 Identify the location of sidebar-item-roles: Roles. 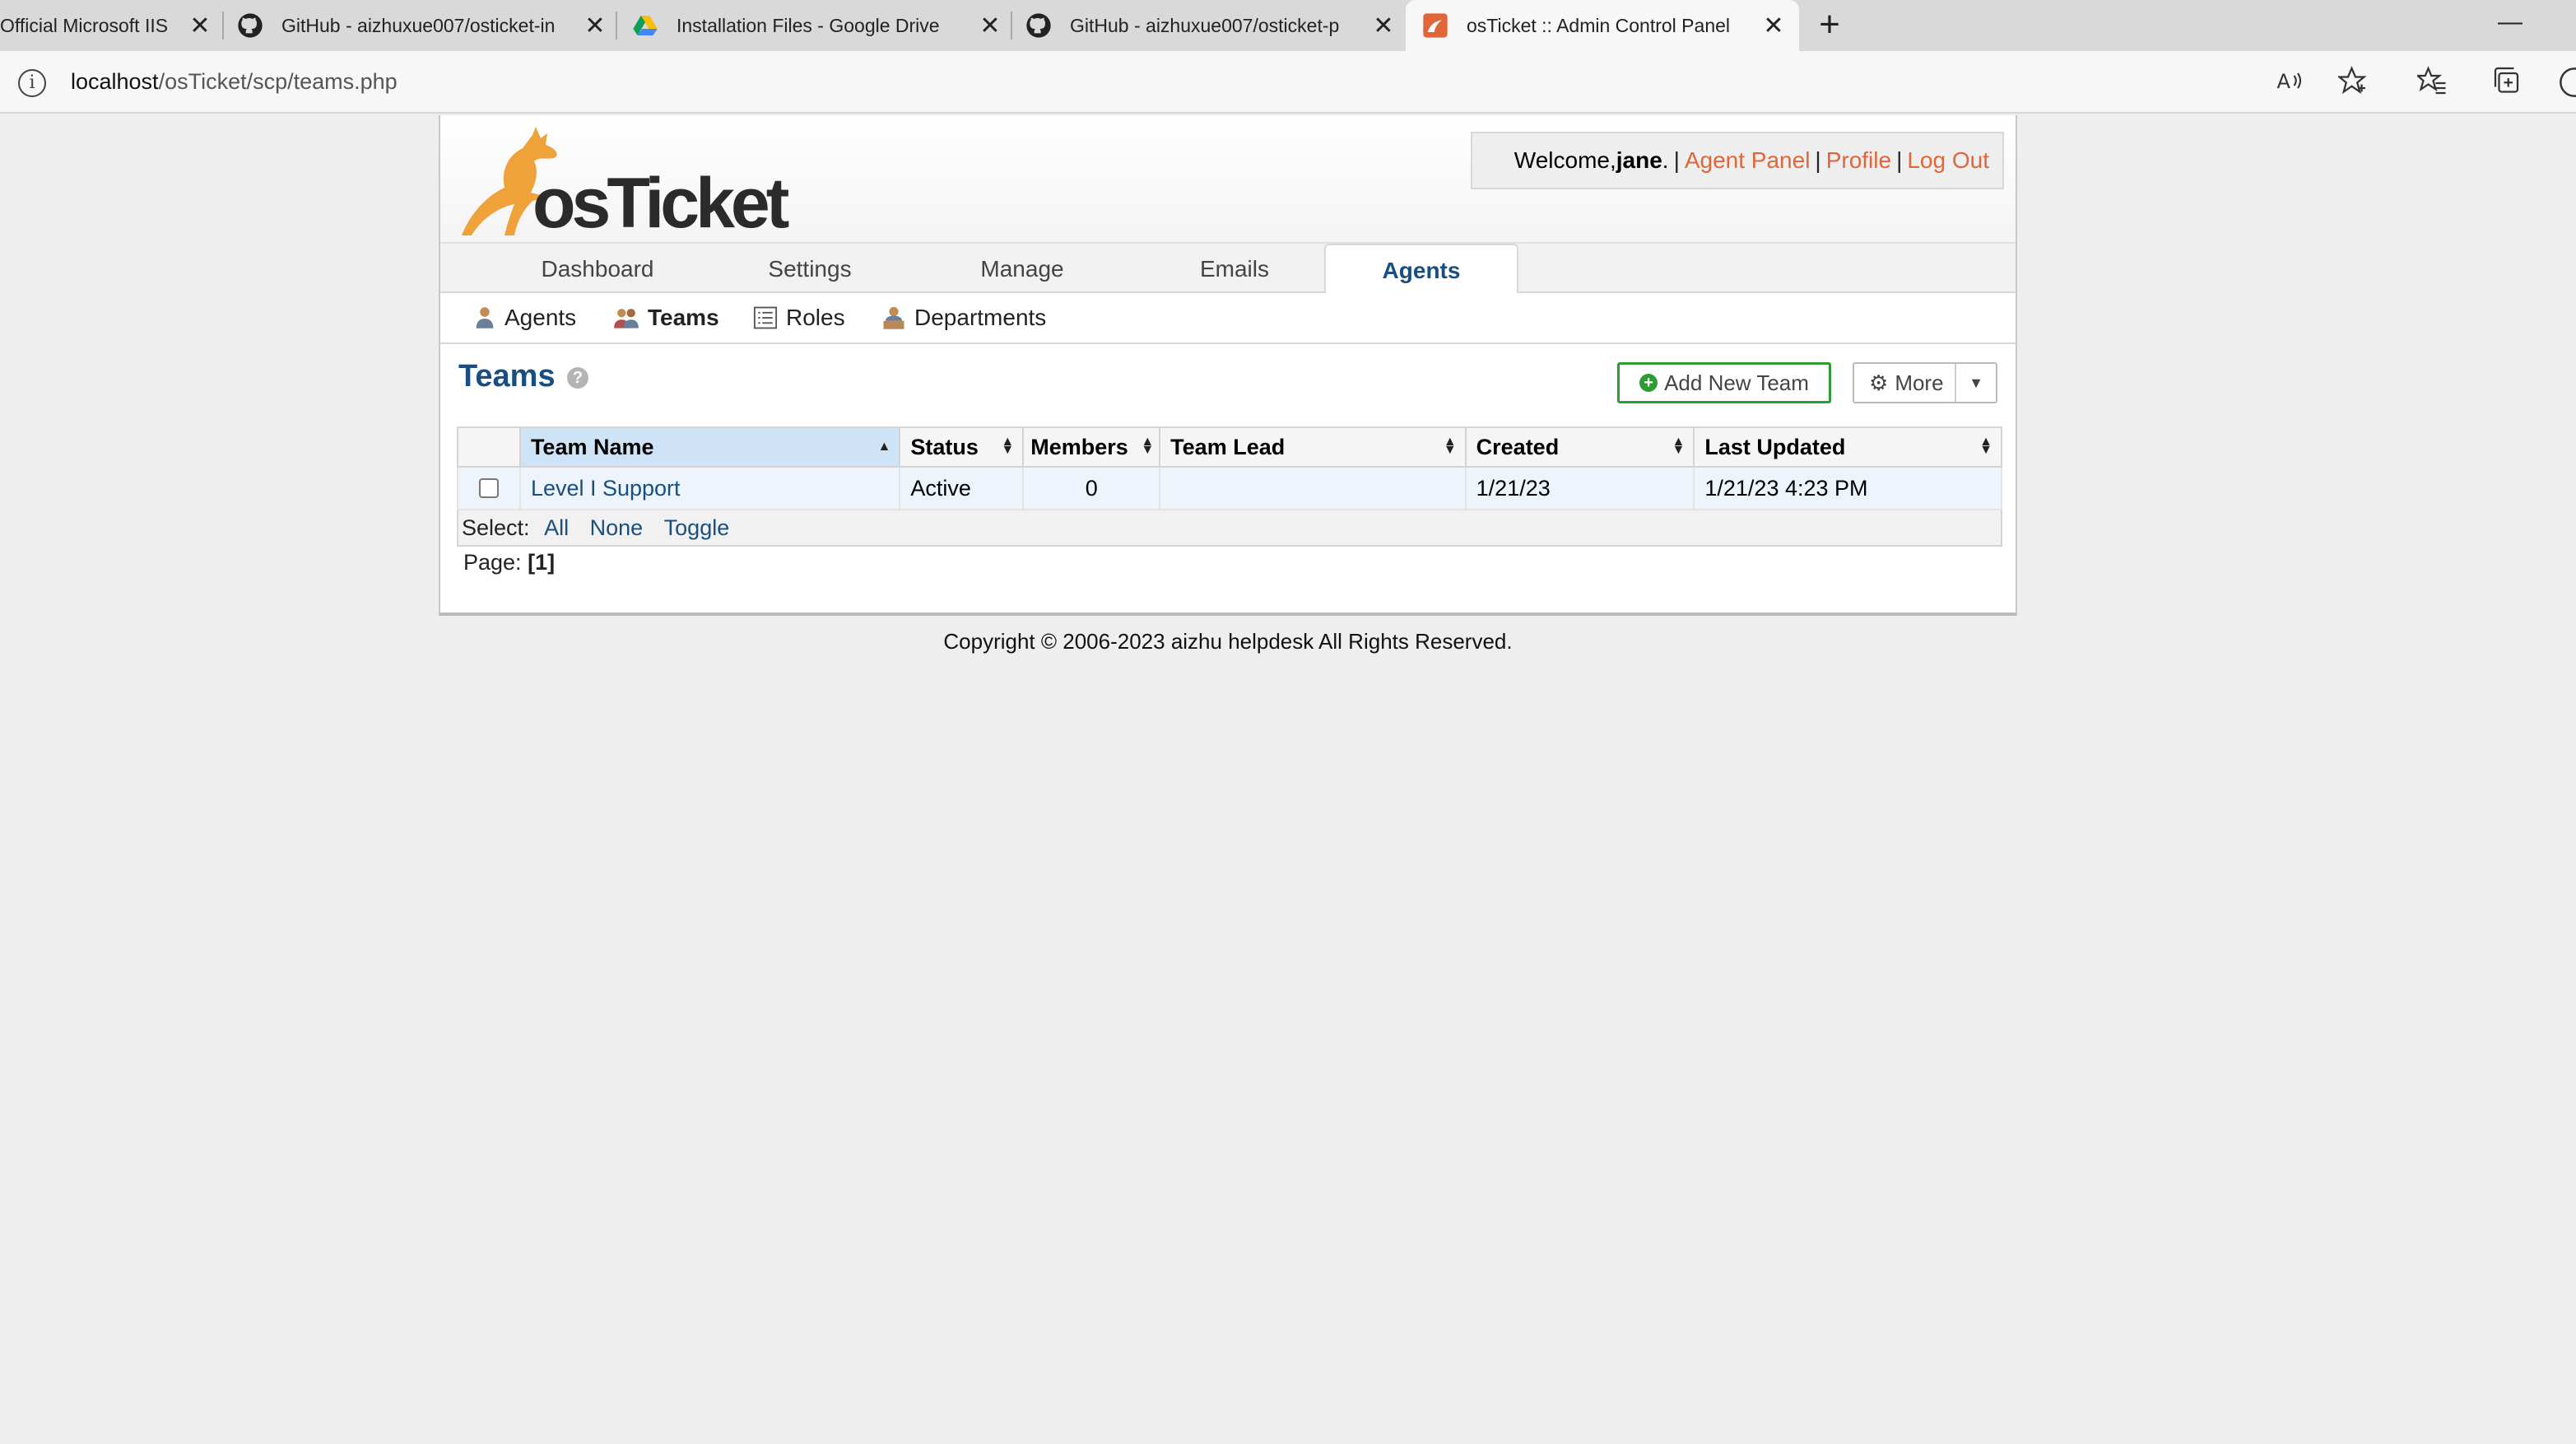
(799, 317).